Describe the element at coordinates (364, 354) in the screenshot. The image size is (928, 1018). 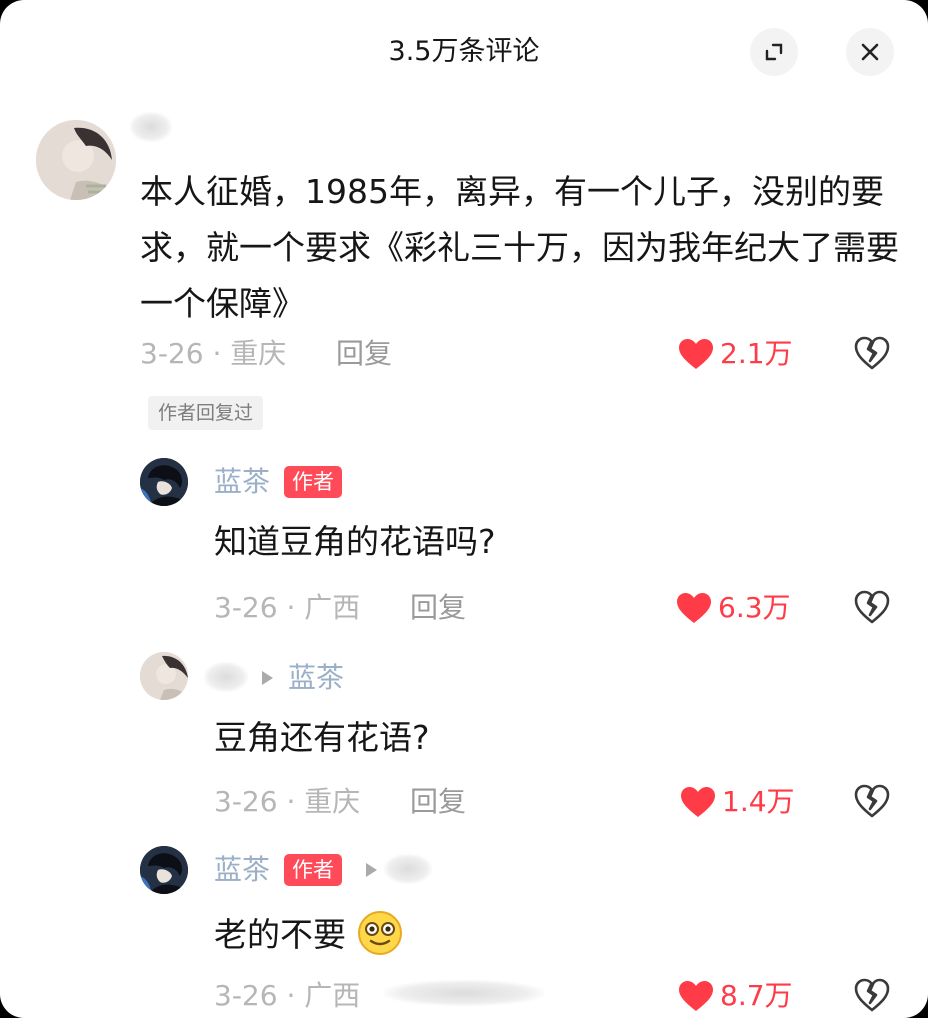
I see `main-reply-button: 回复` at that location.